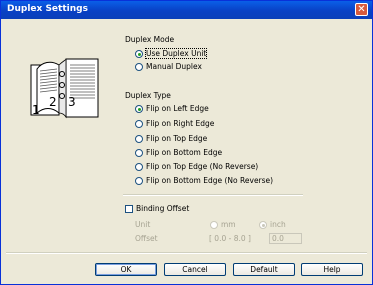 The image size is (373, 285). I want to click on preview-page-2: 2, so click(53, 102).